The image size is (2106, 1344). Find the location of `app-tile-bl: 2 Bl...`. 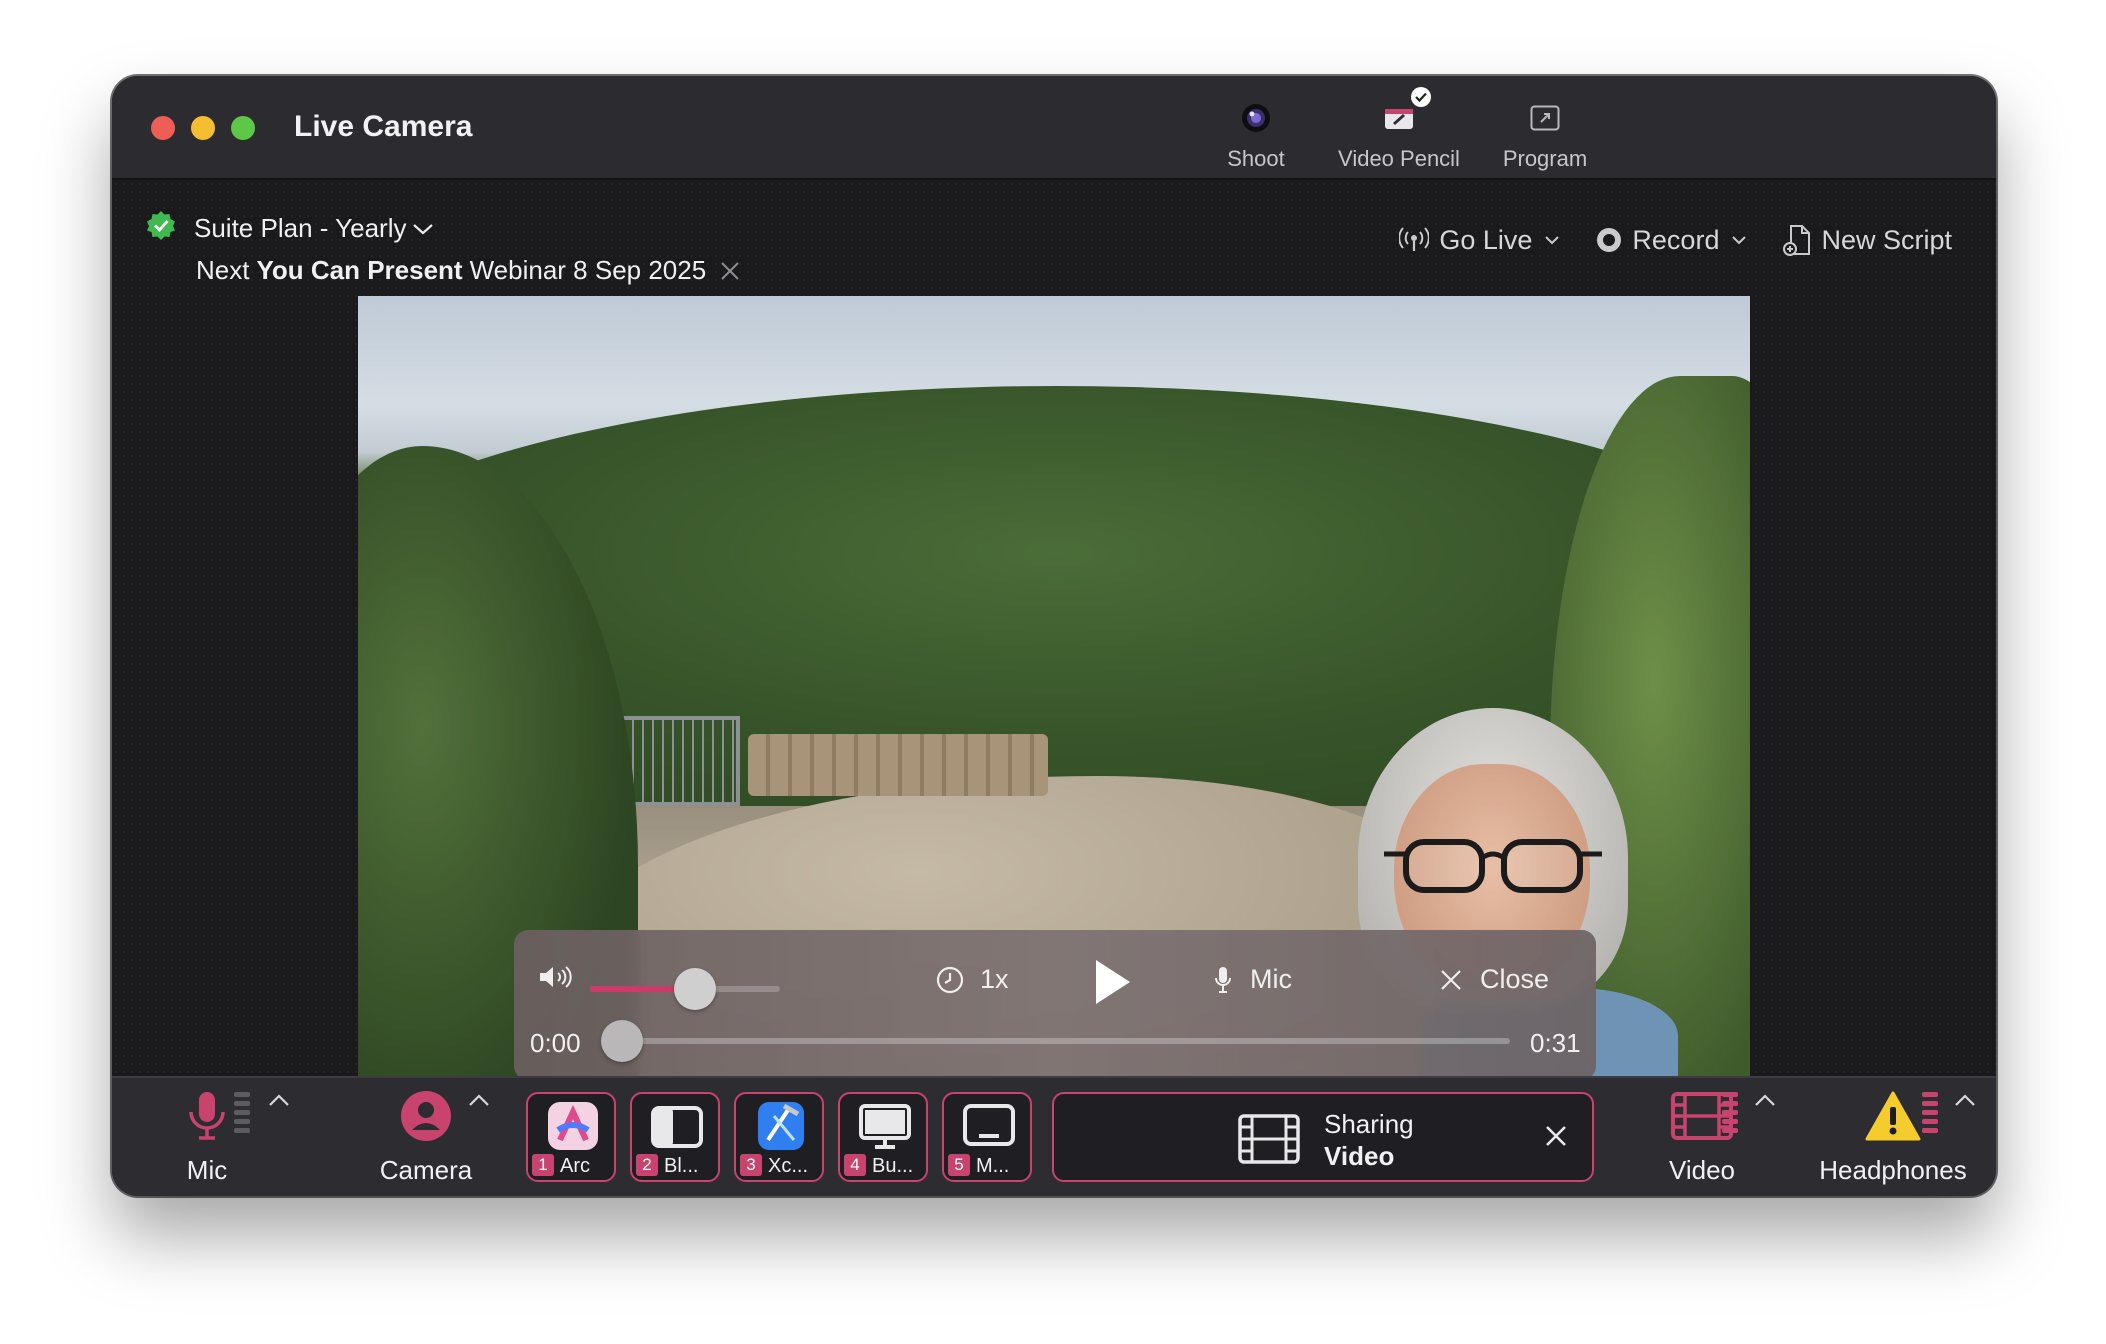

app-tile-bl: 2 Bl... is located at coordinates (675, 1137).